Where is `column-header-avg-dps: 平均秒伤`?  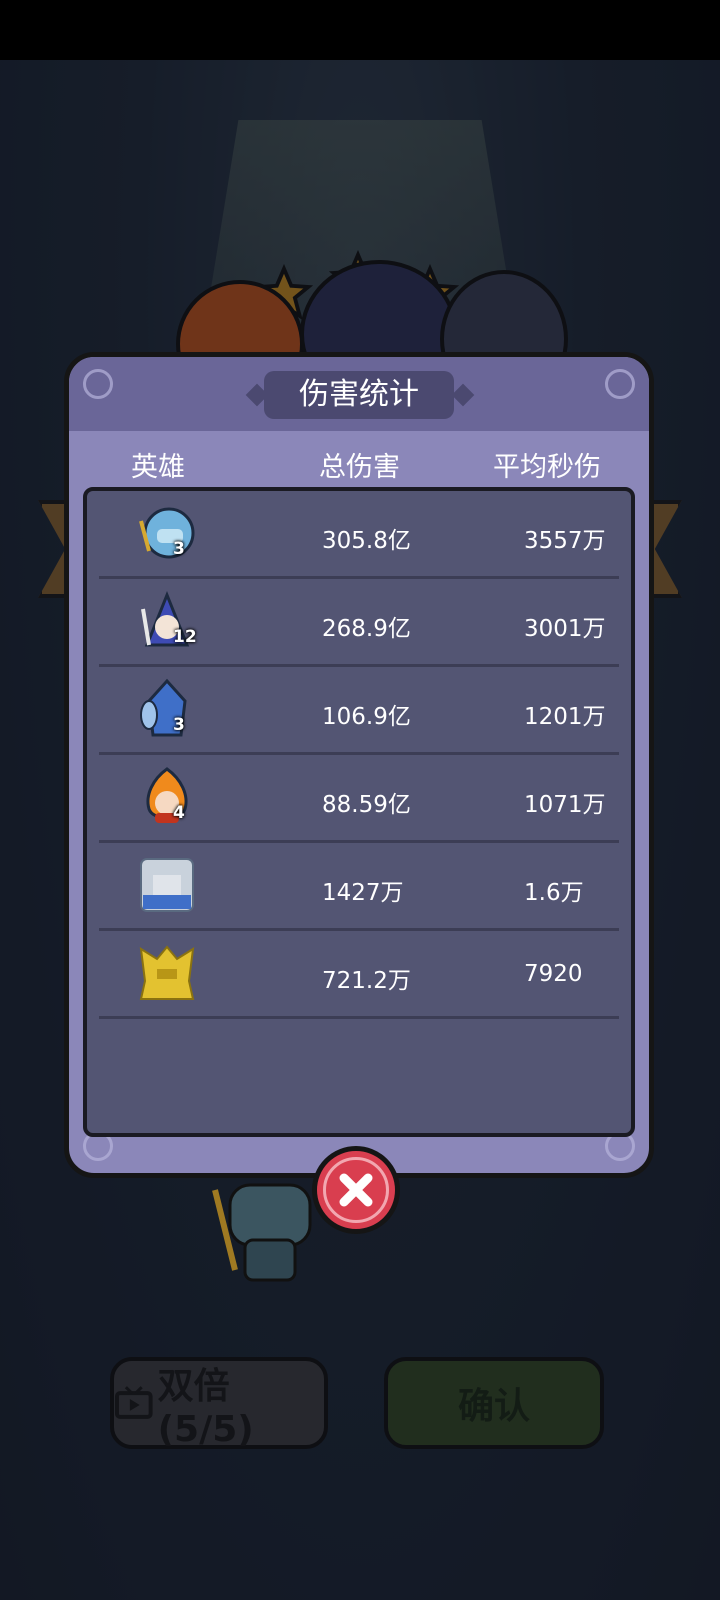 column-header-avg-dps: 平均秒伤 is located at coordinates (547, 467).